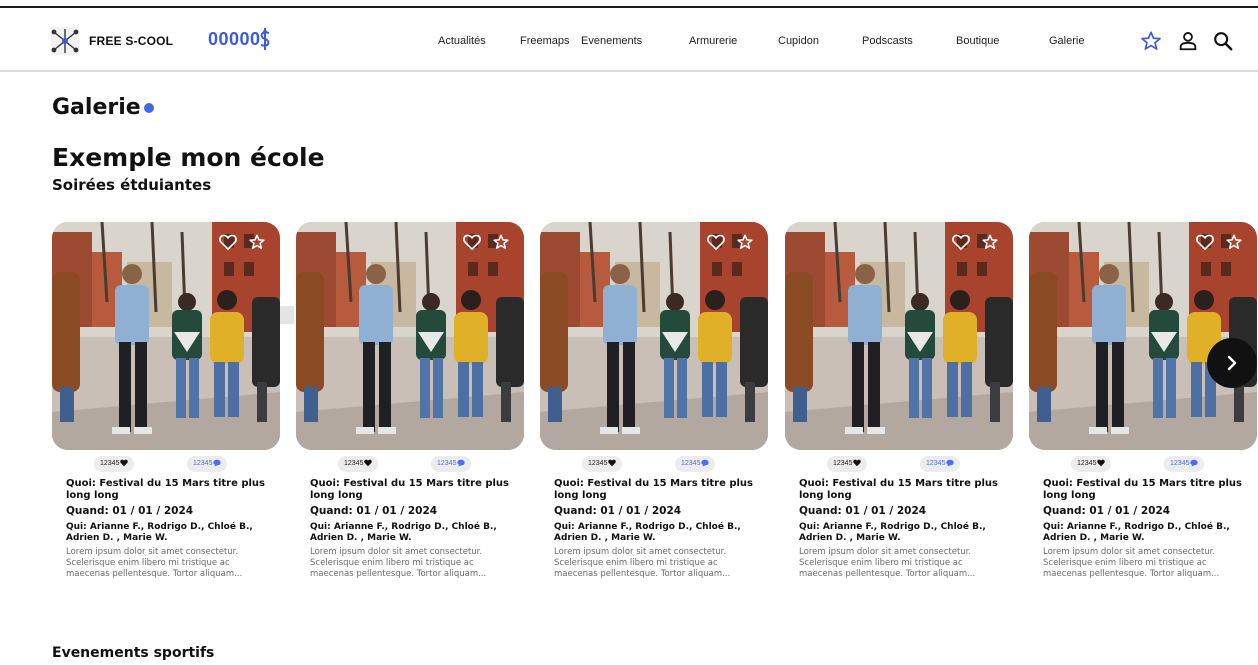 The width and height of the screenshot is (1258, 665). I want to click on top-border, so click(629, 7).